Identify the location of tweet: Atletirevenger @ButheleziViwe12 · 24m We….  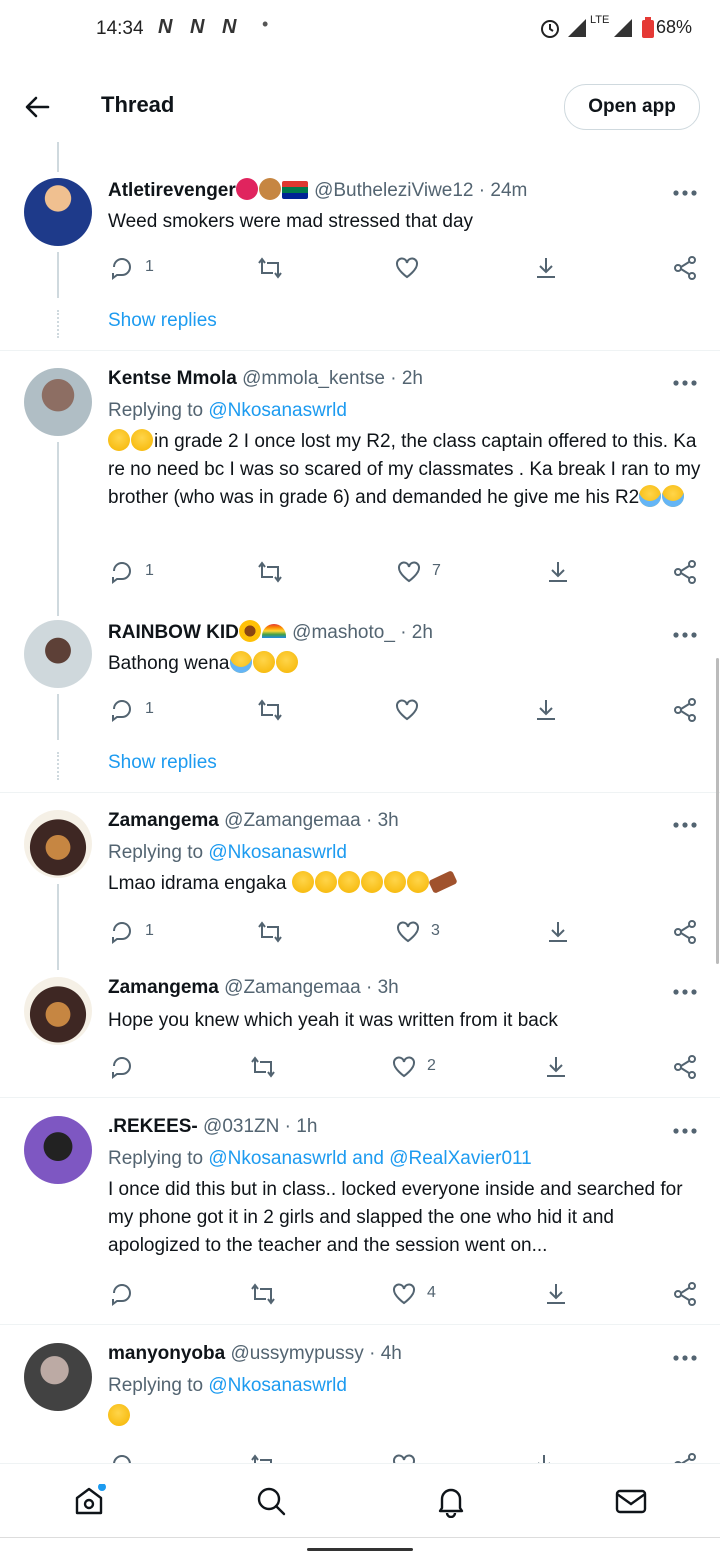
(360, 261).